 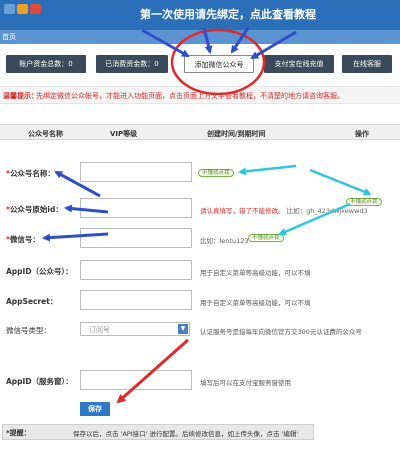 I want to click on highlight-circle, so click(x=218, y=62).